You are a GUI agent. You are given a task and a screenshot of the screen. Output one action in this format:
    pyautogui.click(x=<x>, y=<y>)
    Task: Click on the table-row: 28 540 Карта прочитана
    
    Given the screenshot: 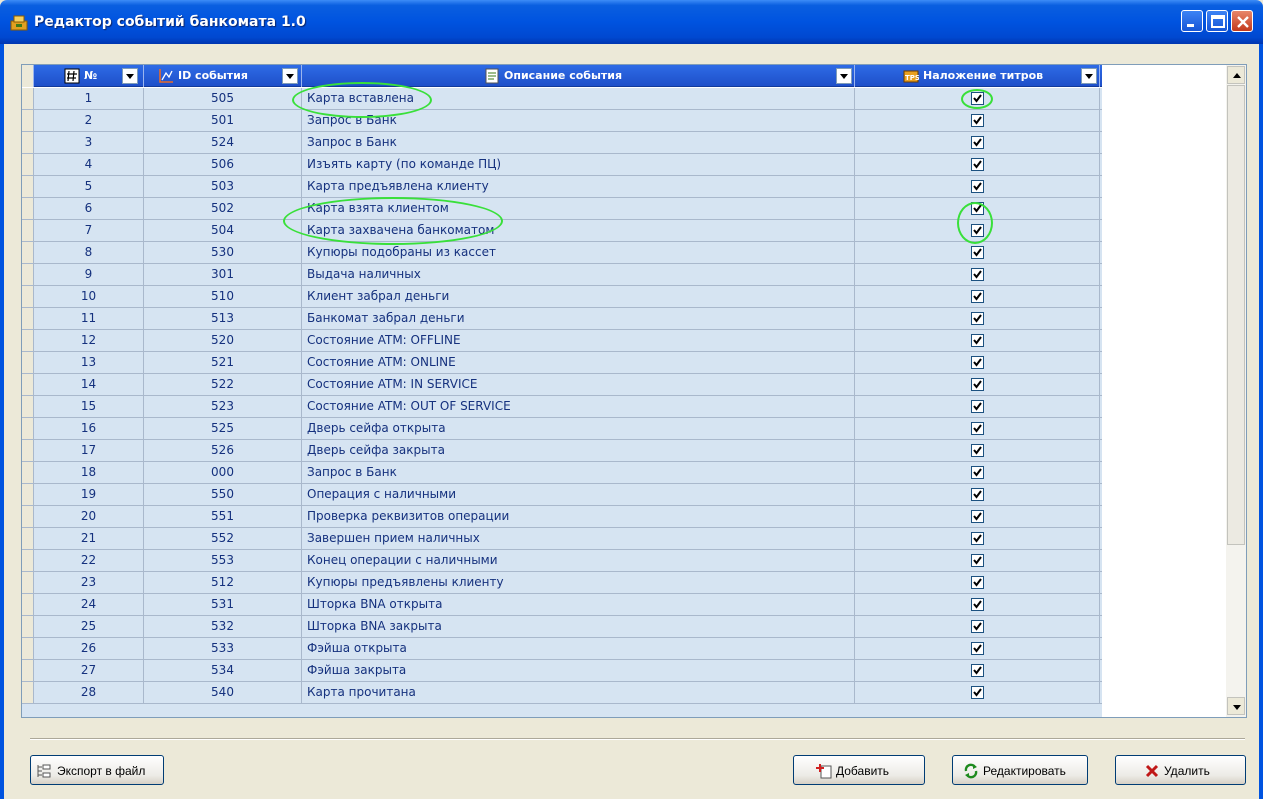 What is the action you would take?
    pyautogui.click(x=562, y=693)
    